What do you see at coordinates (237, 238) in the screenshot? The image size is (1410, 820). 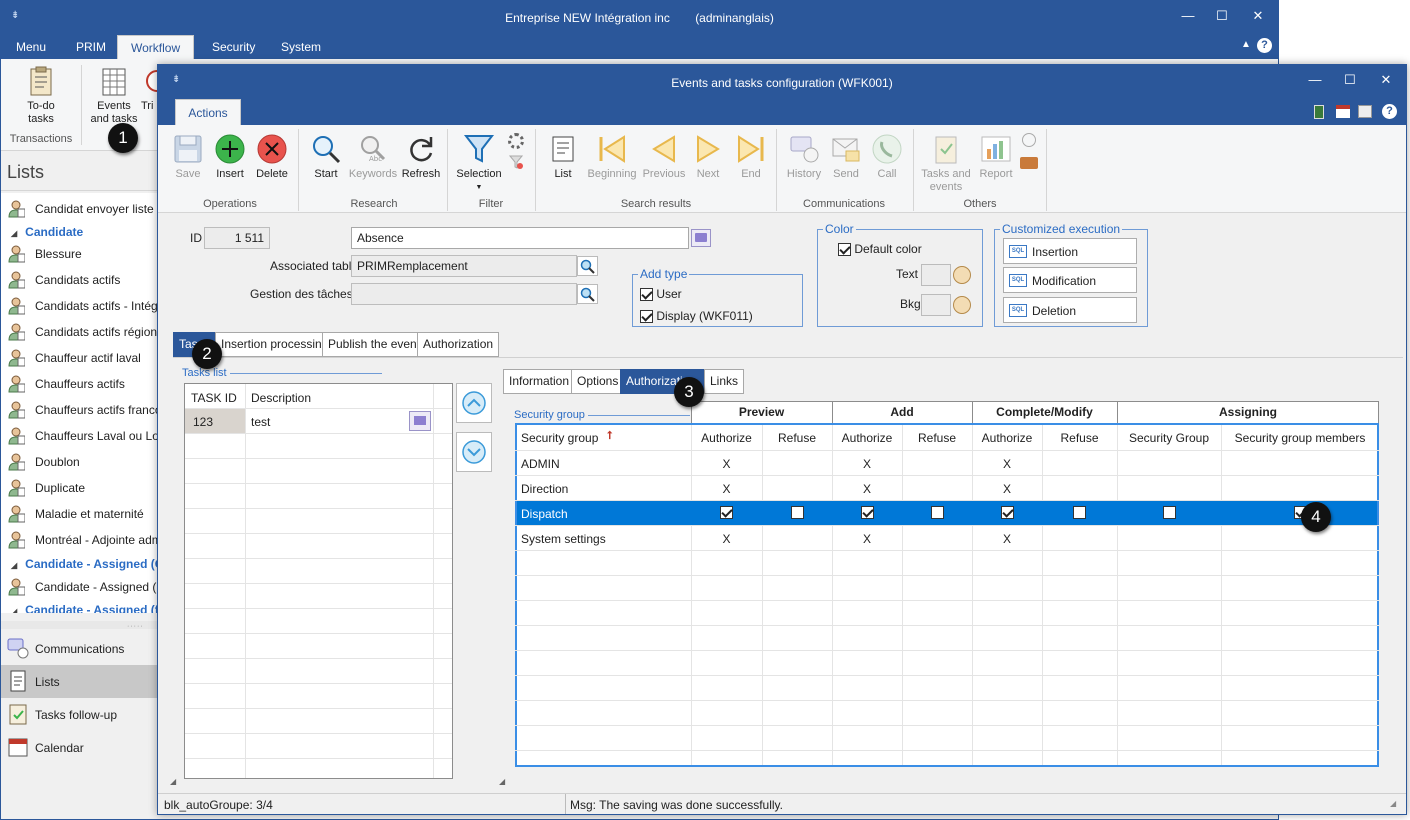 I see `id-field: 1 511` at bounding box center [237, 238].